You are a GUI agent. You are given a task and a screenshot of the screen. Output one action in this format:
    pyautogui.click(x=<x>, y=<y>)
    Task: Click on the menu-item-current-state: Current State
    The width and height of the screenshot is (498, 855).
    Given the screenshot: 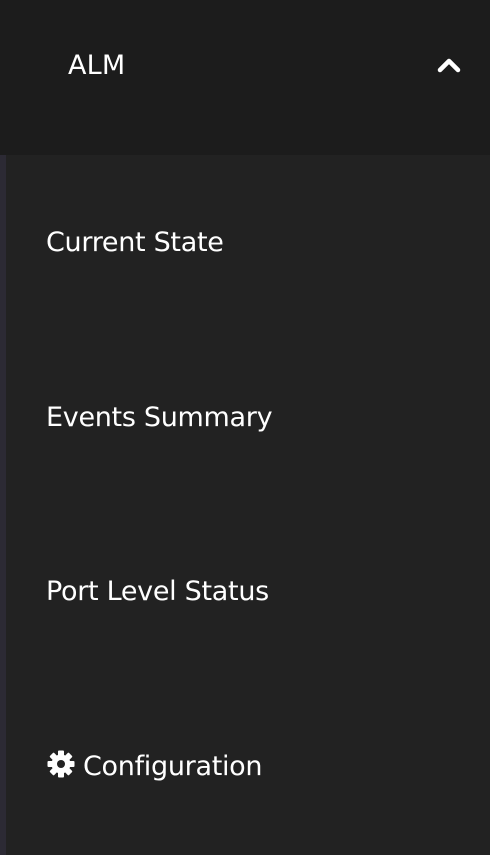 What is the action you would take?
    pyautogui.click(x=135, y=243)
    